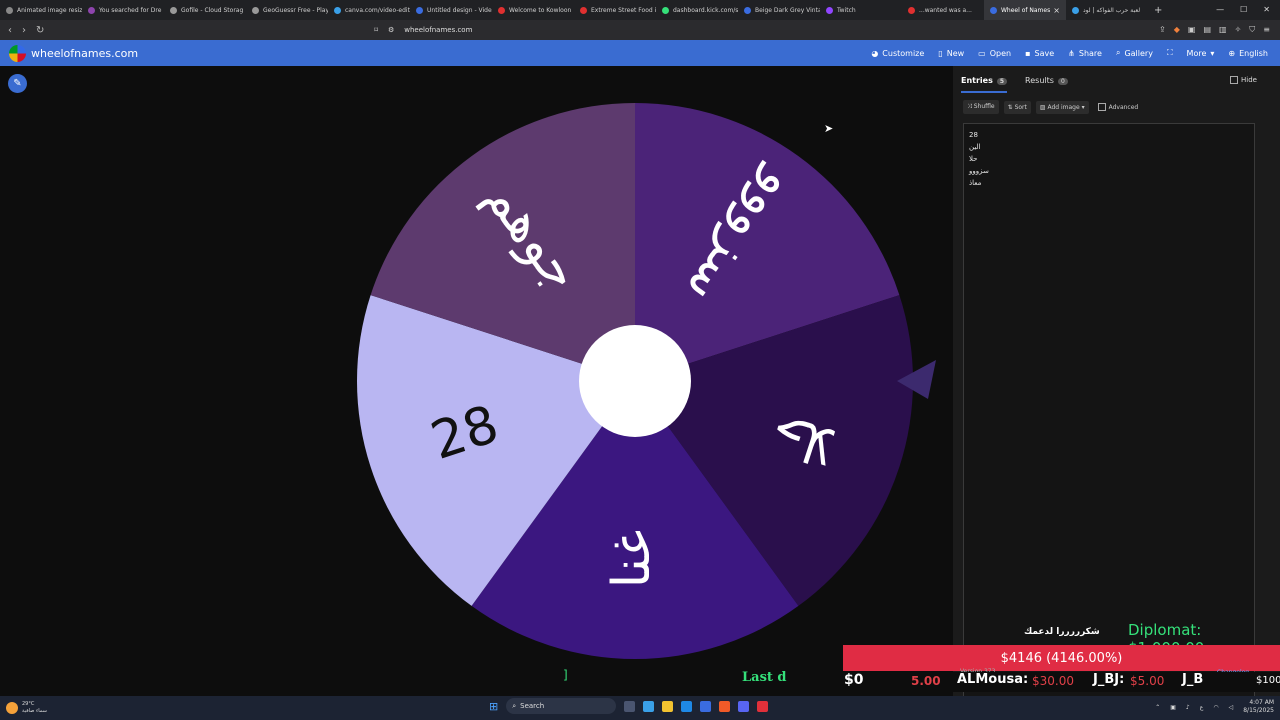 The height and width of the screenshot is (720, 1280). I want to click on new-tab-button: +, so click(1158, 10).